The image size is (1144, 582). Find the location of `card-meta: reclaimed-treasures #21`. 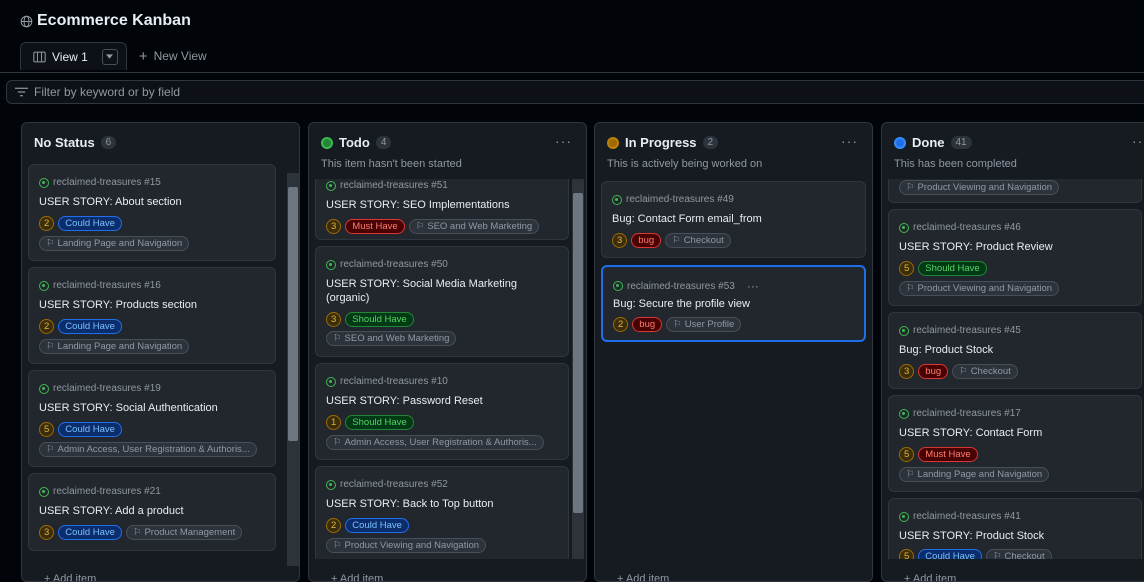

card-meta: reclaimed-treasures #21 is located at coordinates (100, 491).